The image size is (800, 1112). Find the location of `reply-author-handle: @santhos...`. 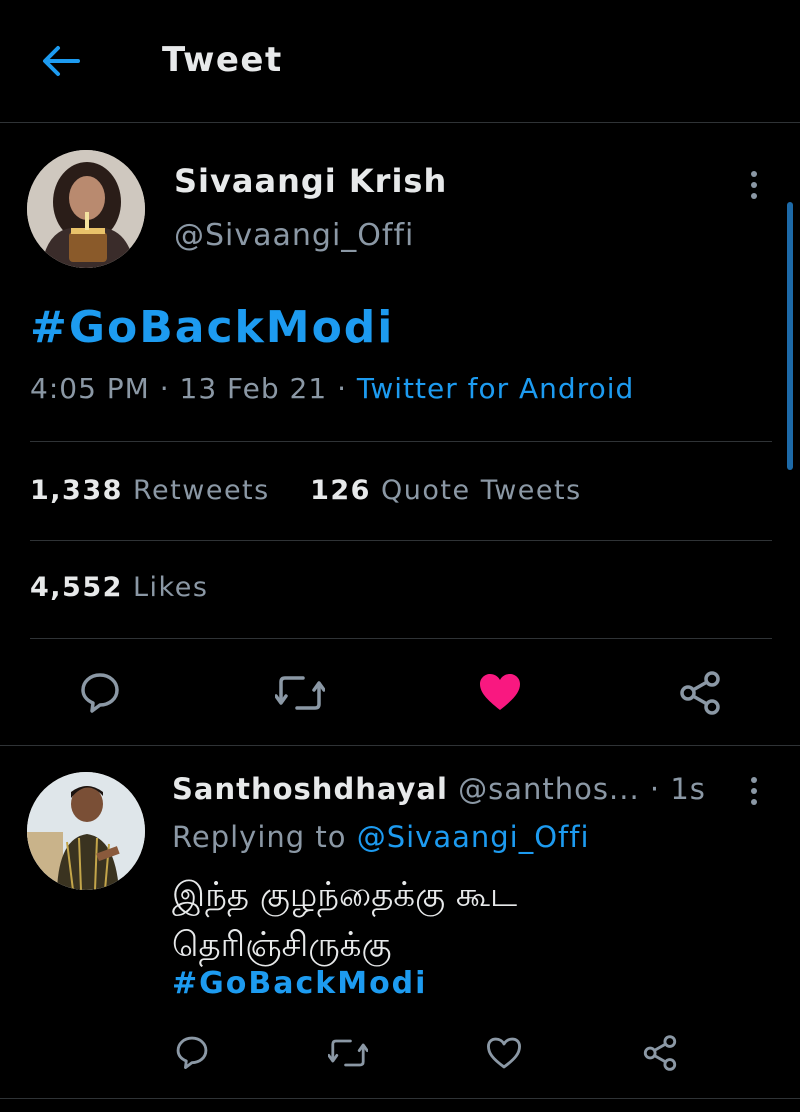

reply-author-handle: @santhos... is located at coordinates (549, 789).